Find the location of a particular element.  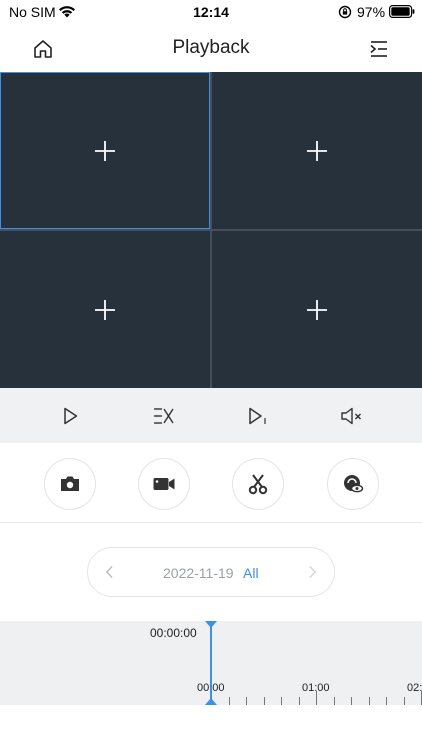

video-record-icon is located at coordinates (164, 484).